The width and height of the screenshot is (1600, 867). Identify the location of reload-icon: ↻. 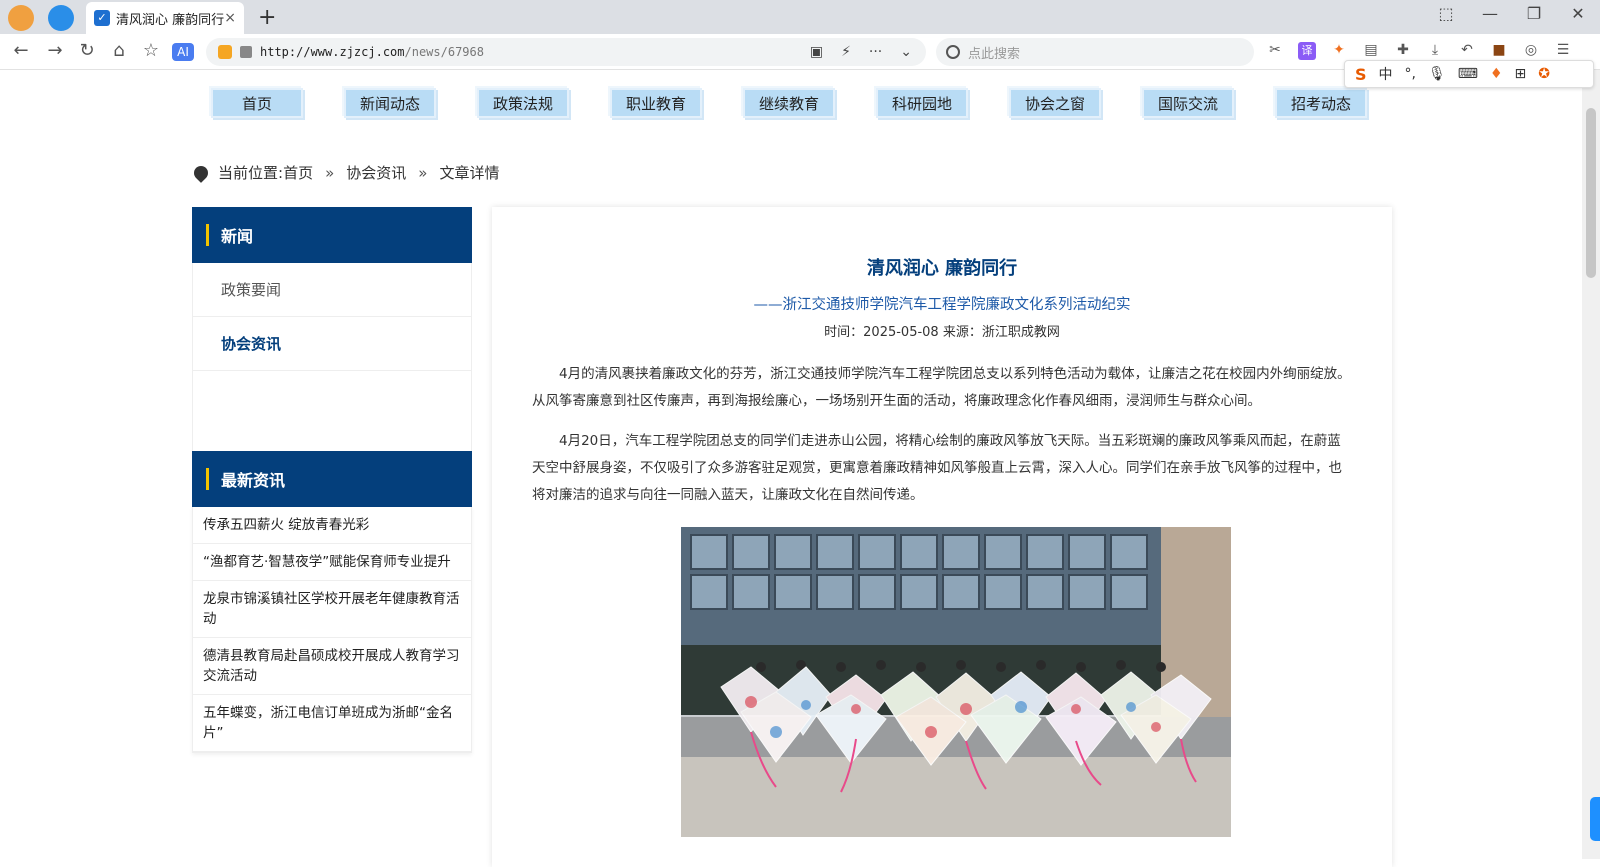
(87, 50).